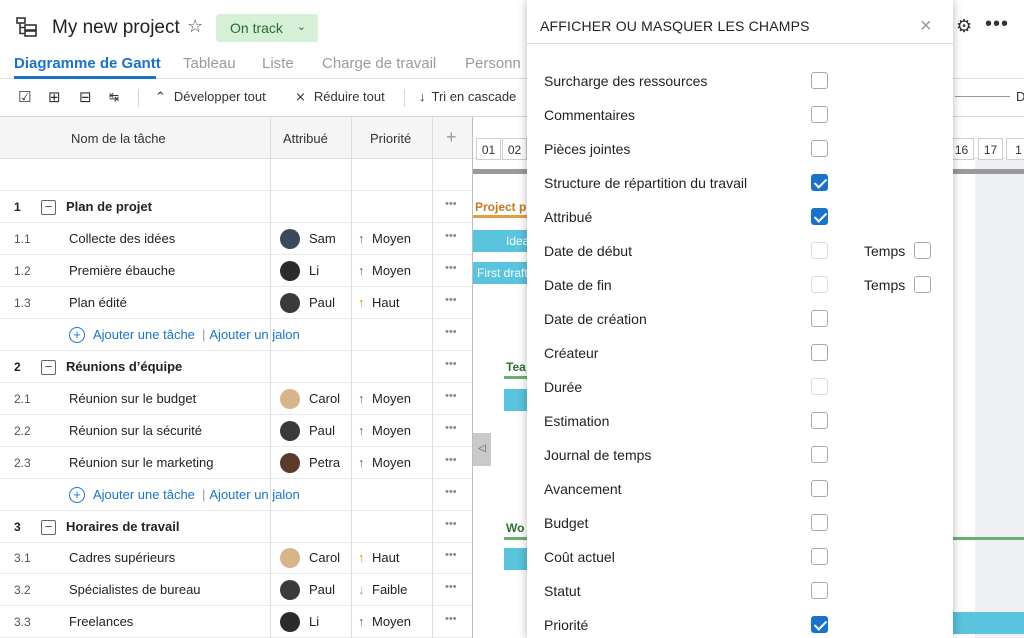 Image resolution: width=1024 pixels, height=638 pixels. Describe the element at coordinates (236, 271) in the screenshot. I see `table-row: 1.2 Première ébauche Li ↑ Moyen •••` at that location.